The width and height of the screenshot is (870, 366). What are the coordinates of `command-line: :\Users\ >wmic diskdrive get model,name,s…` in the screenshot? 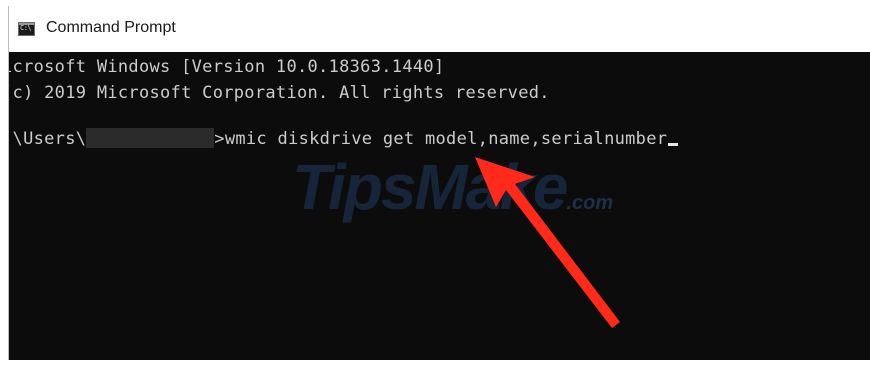 It's located at (344, 138).